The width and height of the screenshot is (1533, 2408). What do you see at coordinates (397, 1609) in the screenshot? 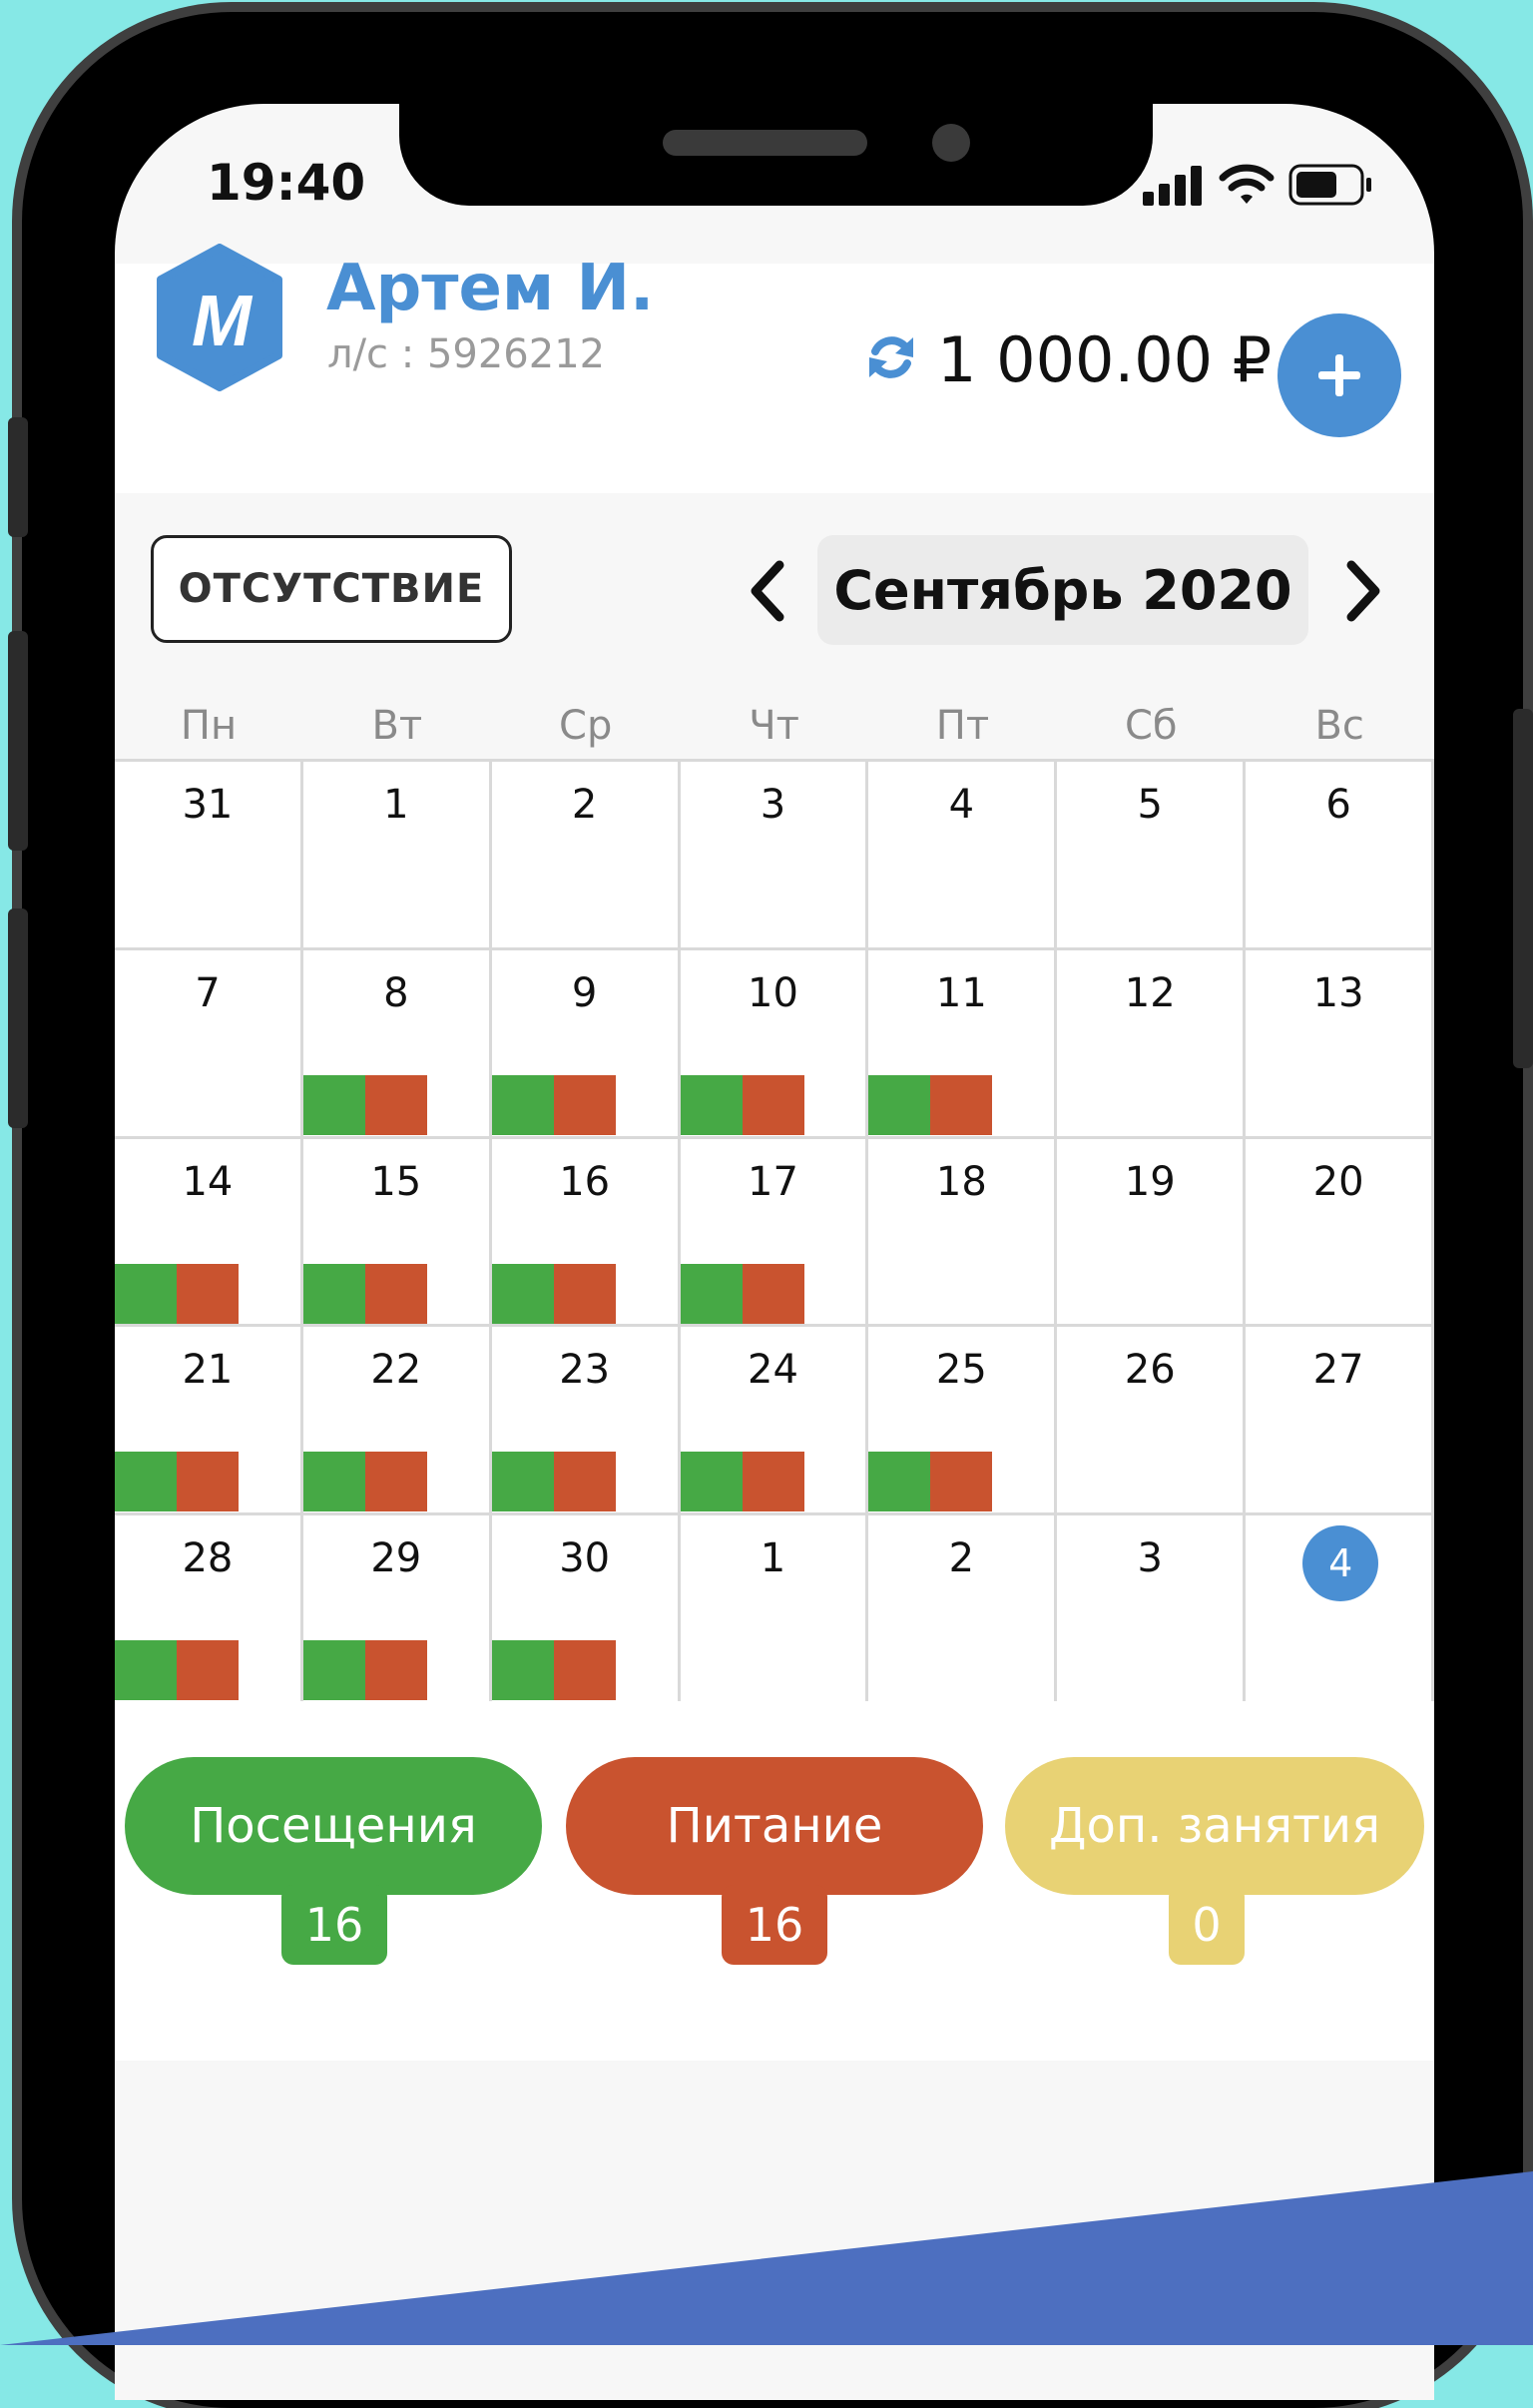
I see `calendar-day-cell: 29` at bounding box center [397, 1609].